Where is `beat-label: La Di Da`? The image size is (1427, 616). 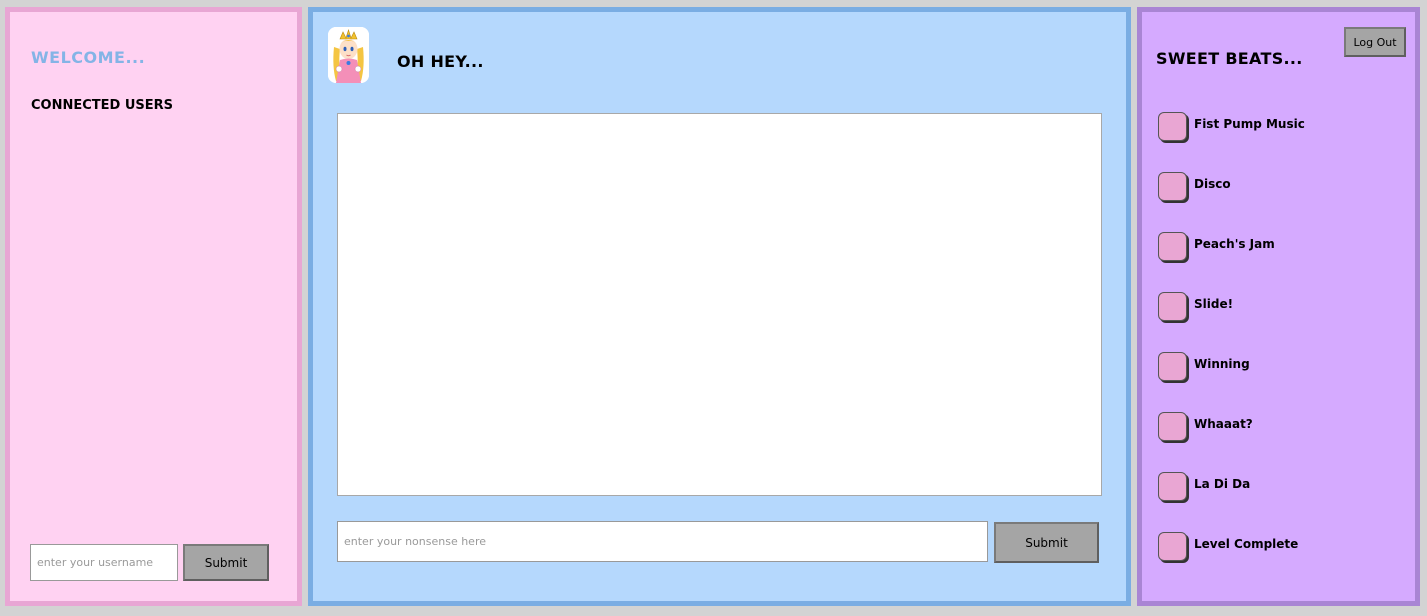
beat-label: La Di Da is located at coordinates (1222, 484).